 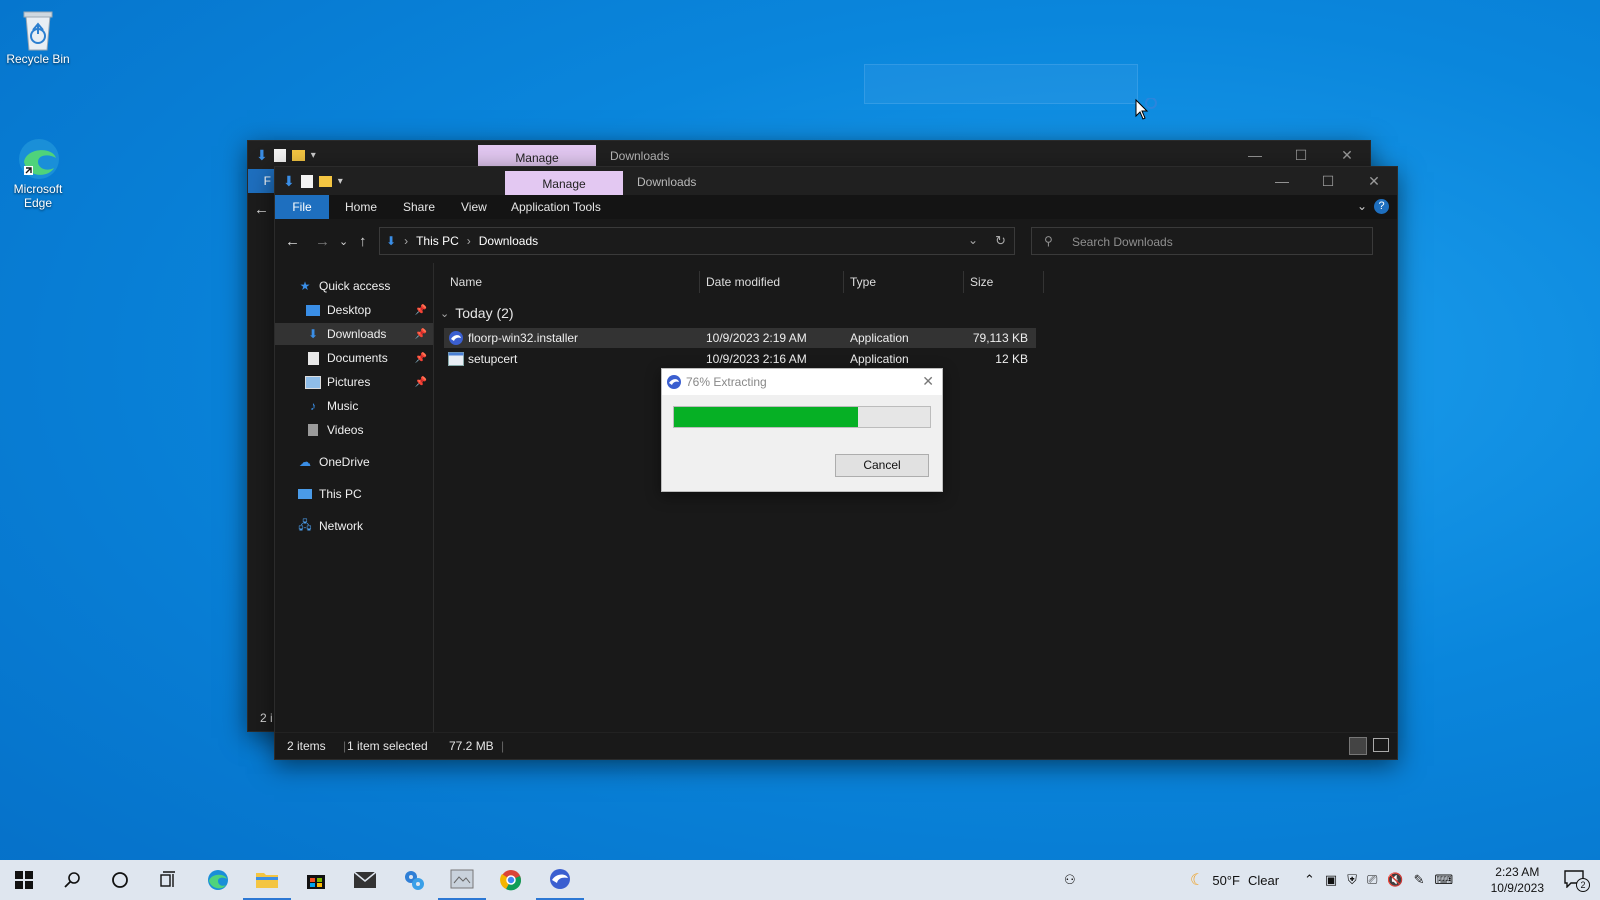 I want to click on nav-pictures: Pictures 📌, so click(x=354, y=382).